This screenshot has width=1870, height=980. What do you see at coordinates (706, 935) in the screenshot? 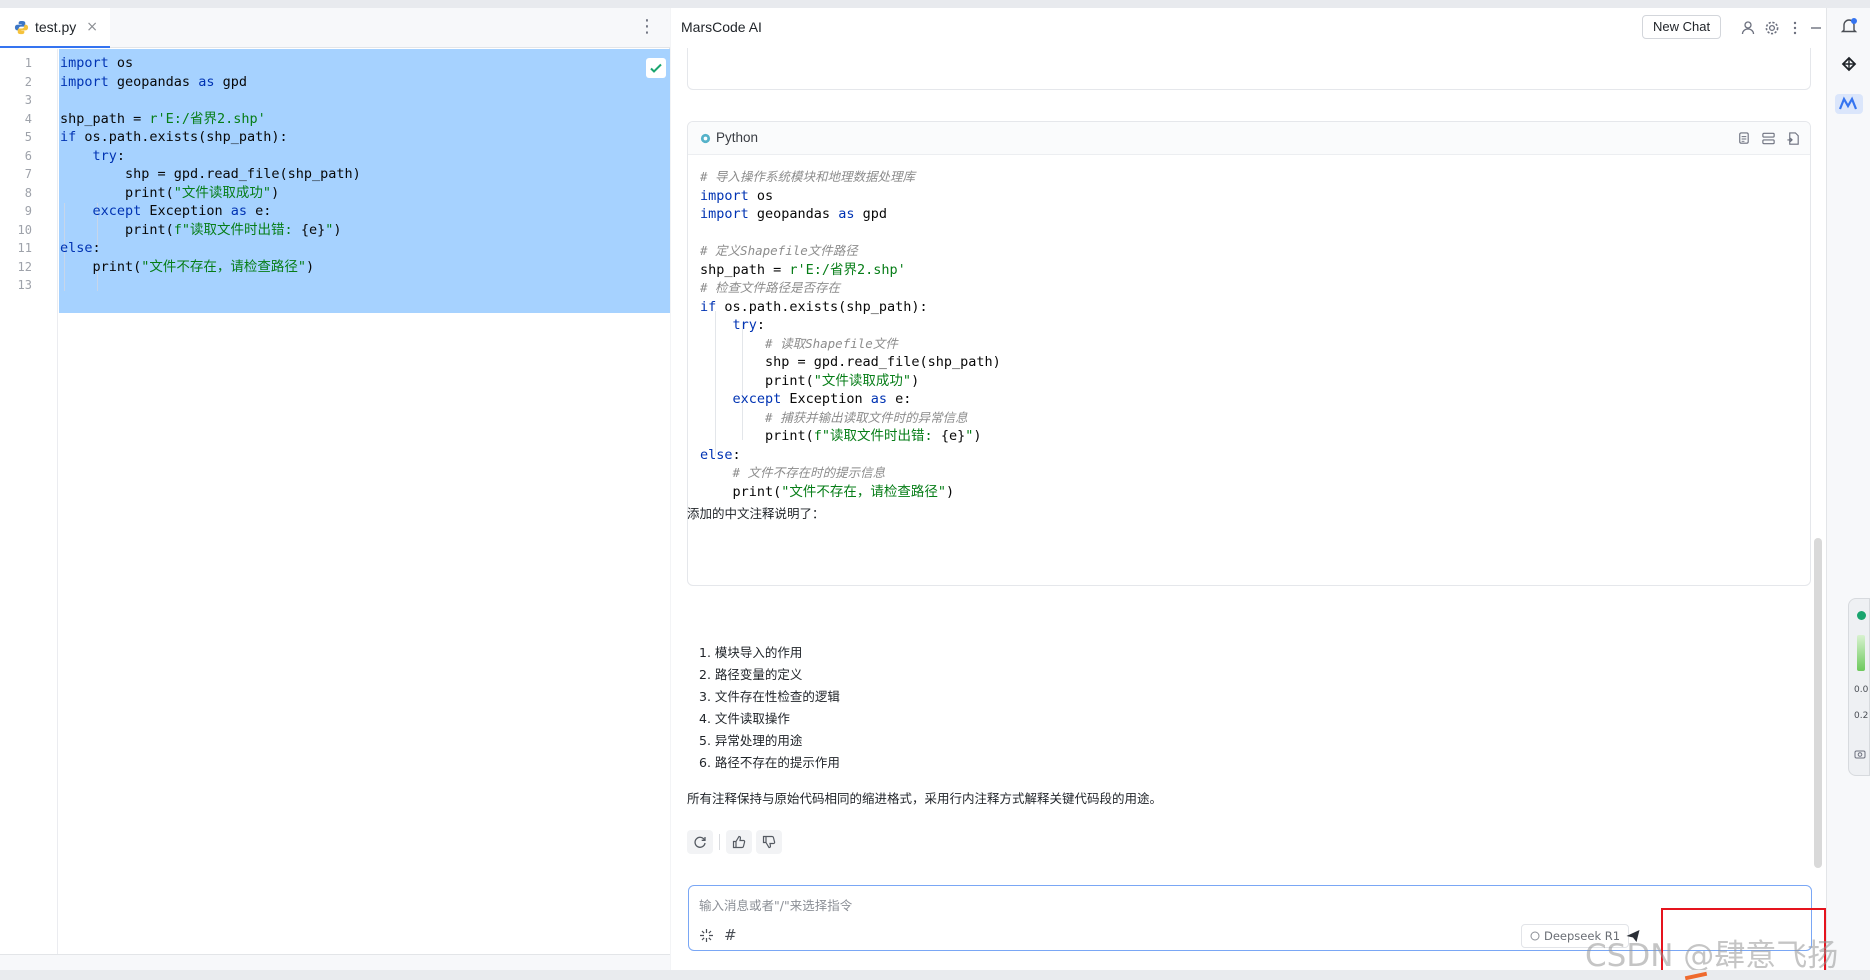
I see `sparkle-icon` at bounding box center [706, 935].